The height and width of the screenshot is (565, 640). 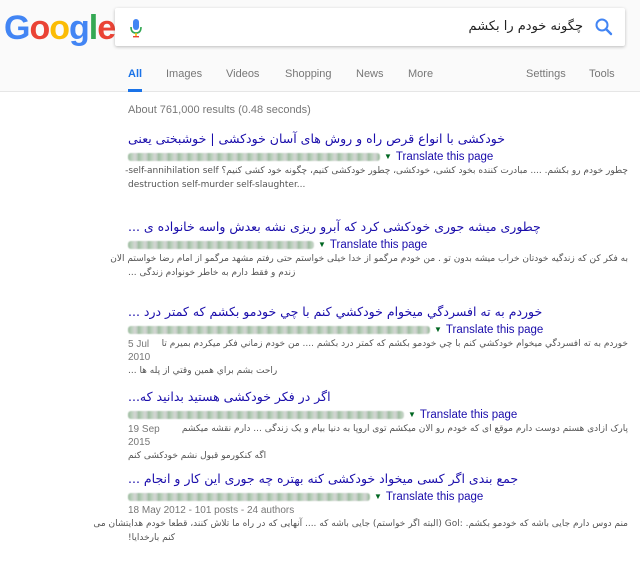 I want to click on google-logo: Google, so click(x=60, y=28).